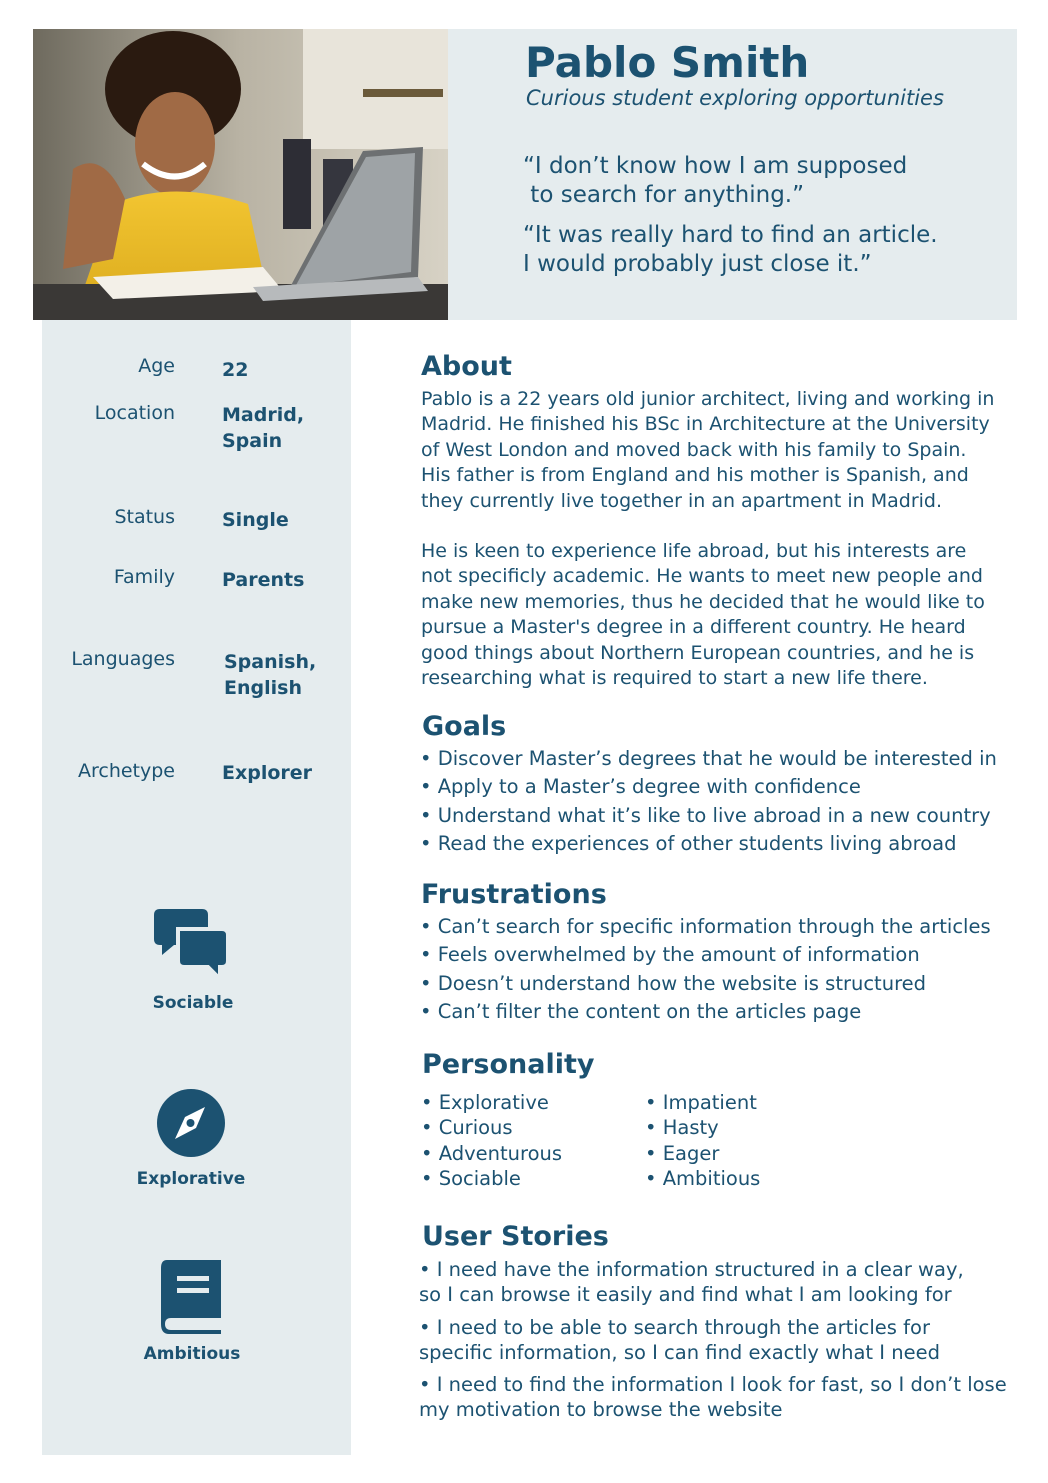 Image resolution: width=1048 pixels, height=1483 pixels. What do you see at coordinates (255, 520) in the screenshot?
I see `fact-value-status: Single` at bounding box center [255, 520].